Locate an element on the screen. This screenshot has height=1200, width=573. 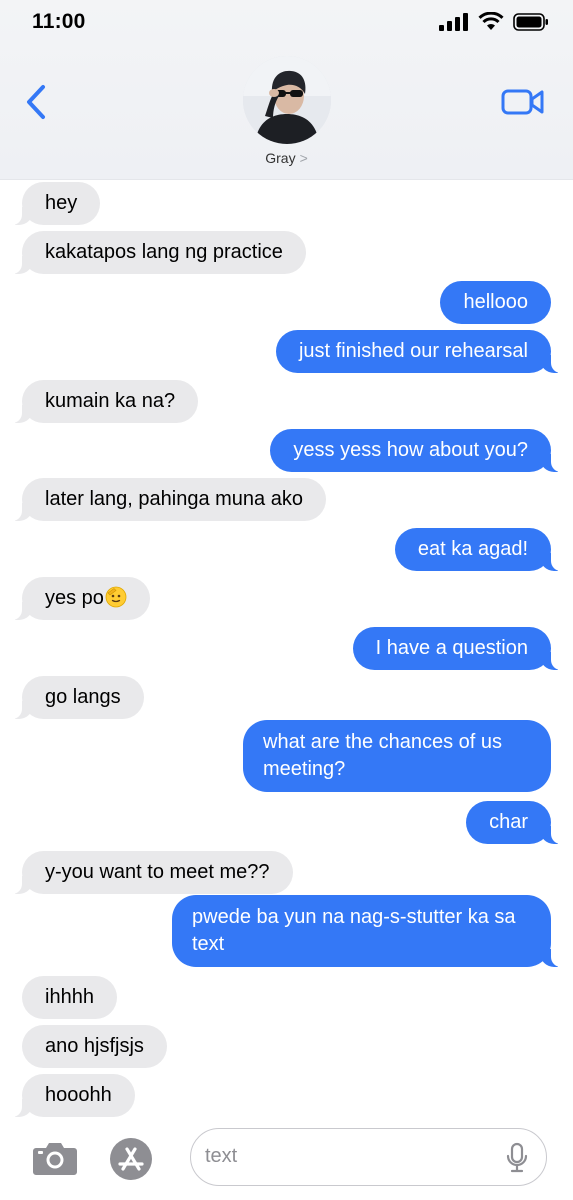
incoming-message: y-you want to meet me?? is located at coordinates (151, 872).